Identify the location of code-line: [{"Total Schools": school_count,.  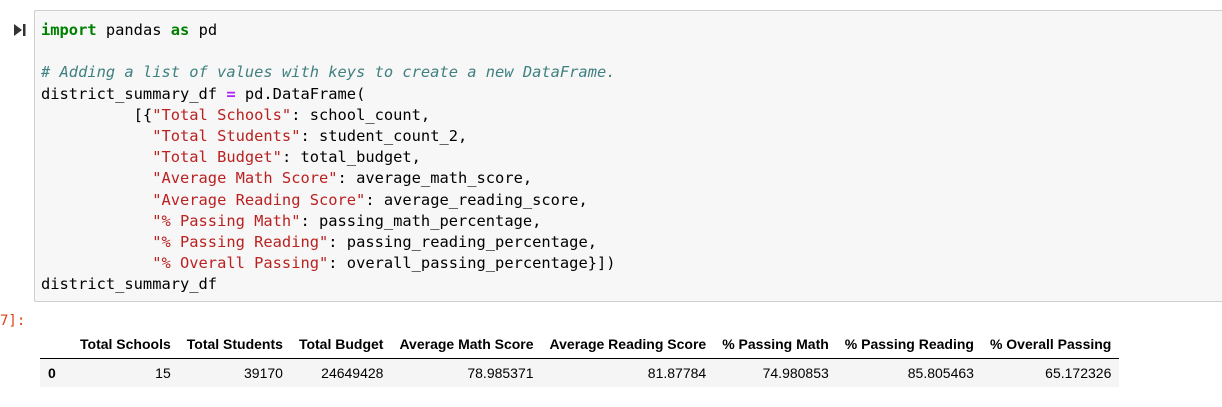
(328, 115).